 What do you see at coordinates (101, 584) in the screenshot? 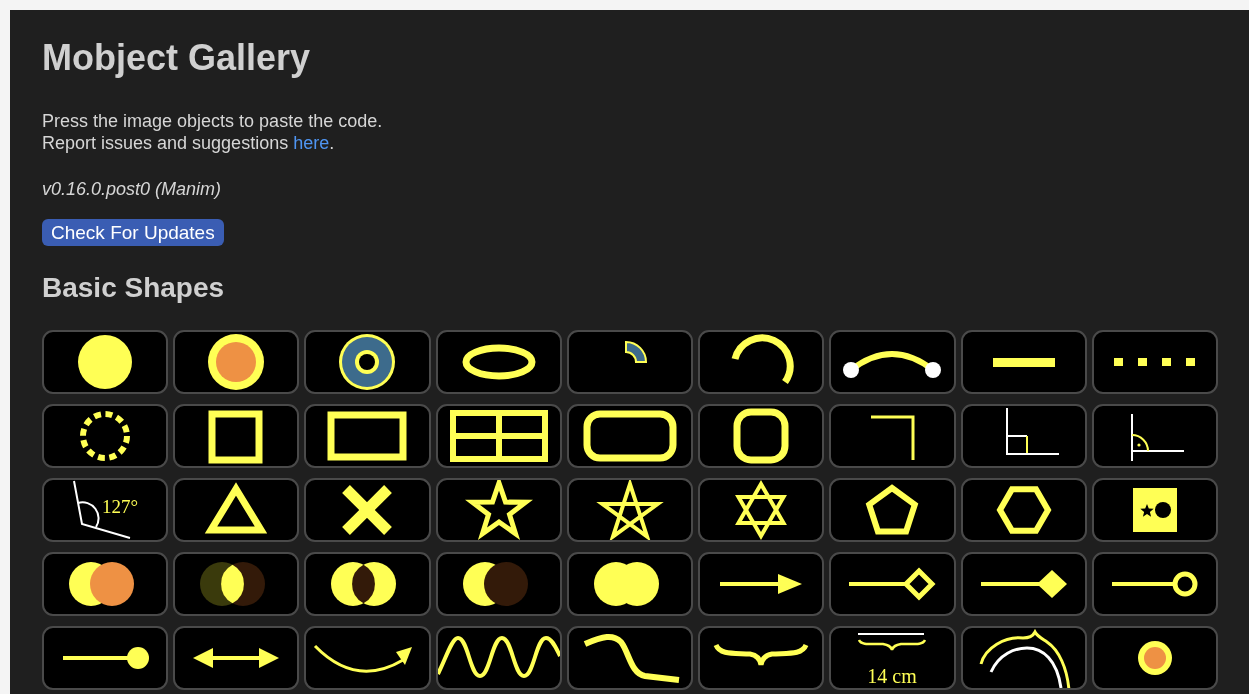
I see `overlapping-circles-icon` at bounding box center [101, 584].